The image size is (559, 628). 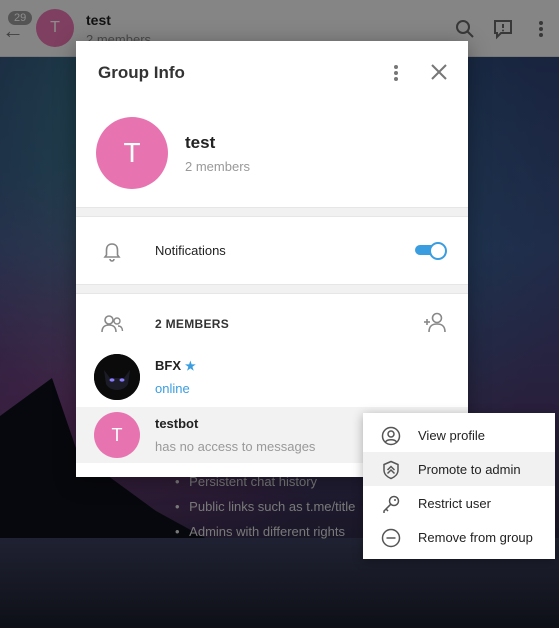 What do you see at coordinates (469, 469) in the screenshot?
I see `menu-item-label: Promote to admin` at bounding box center [469, 469].